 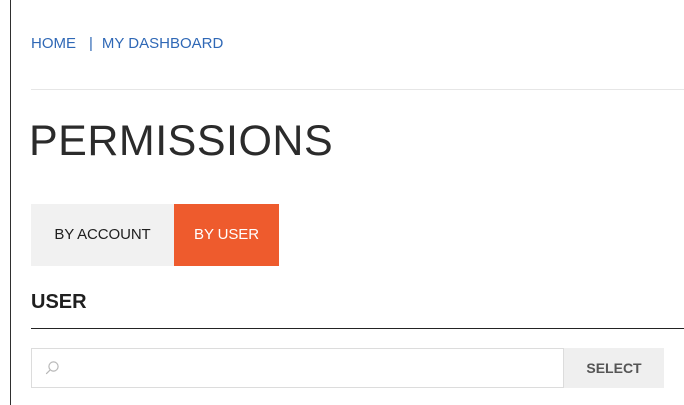 What do you see at coordinates (357, 328) in the screenshot?
I see `user-section-divider` at bounding box center [357, 328].